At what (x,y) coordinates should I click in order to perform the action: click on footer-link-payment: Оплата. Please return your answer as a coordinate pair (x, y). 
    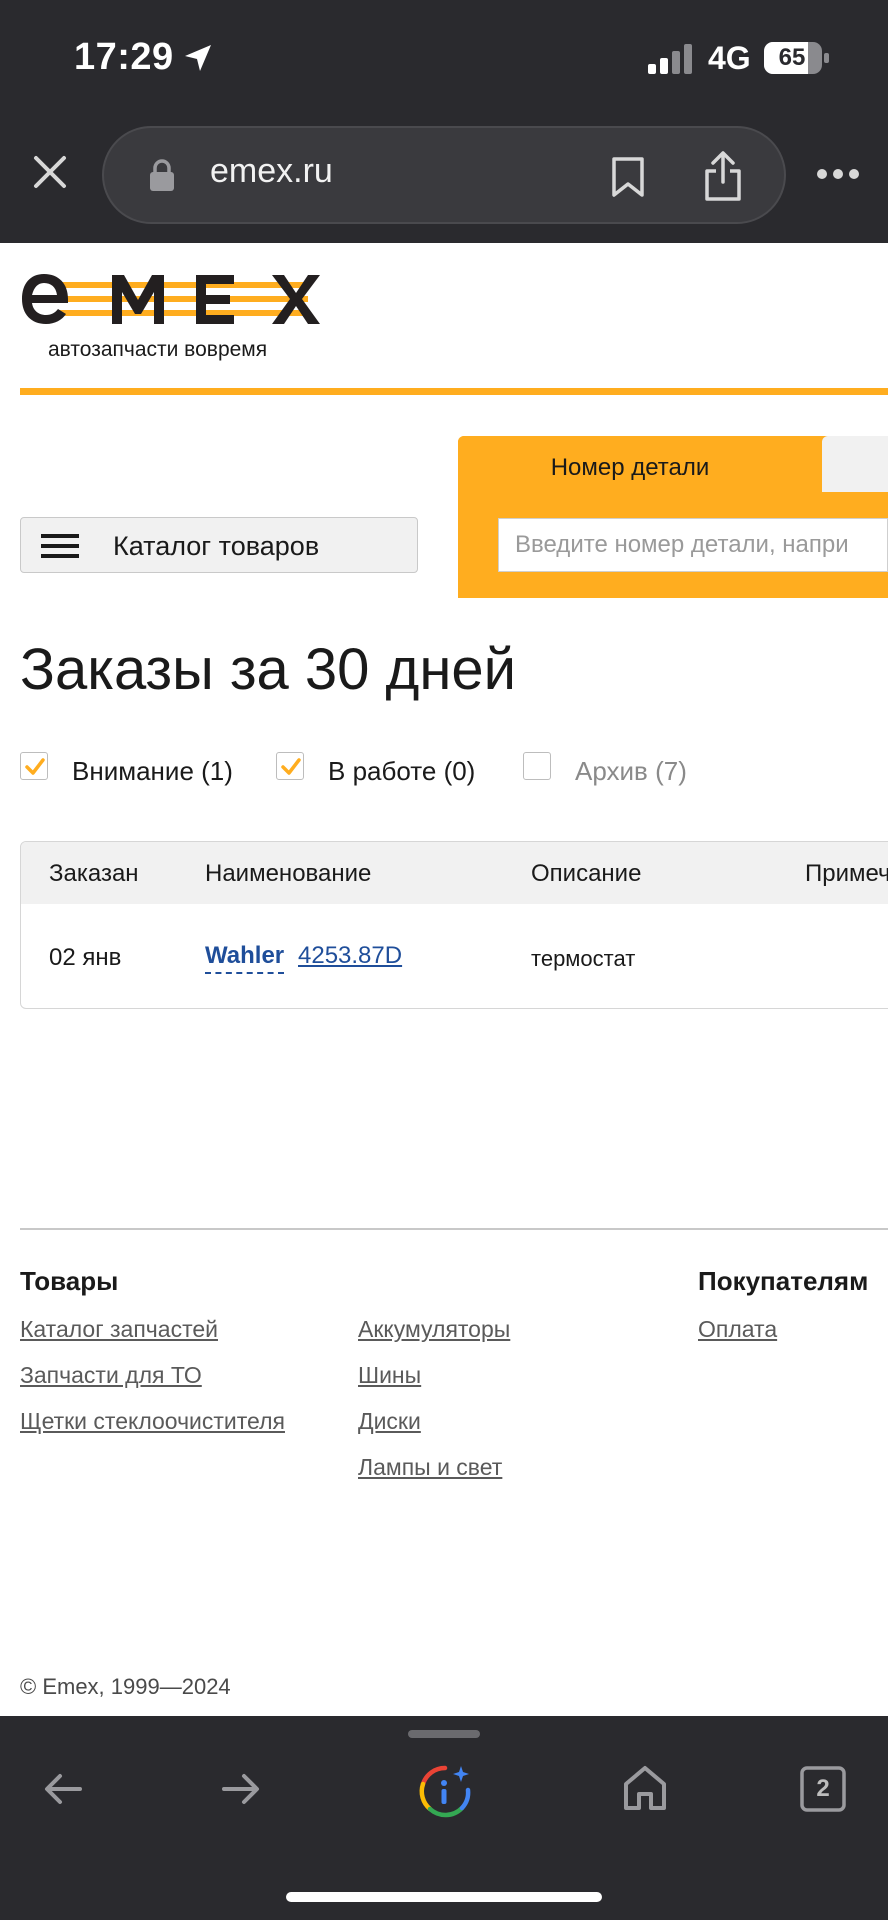
    Looking at the image, I should click on (737, 1329).